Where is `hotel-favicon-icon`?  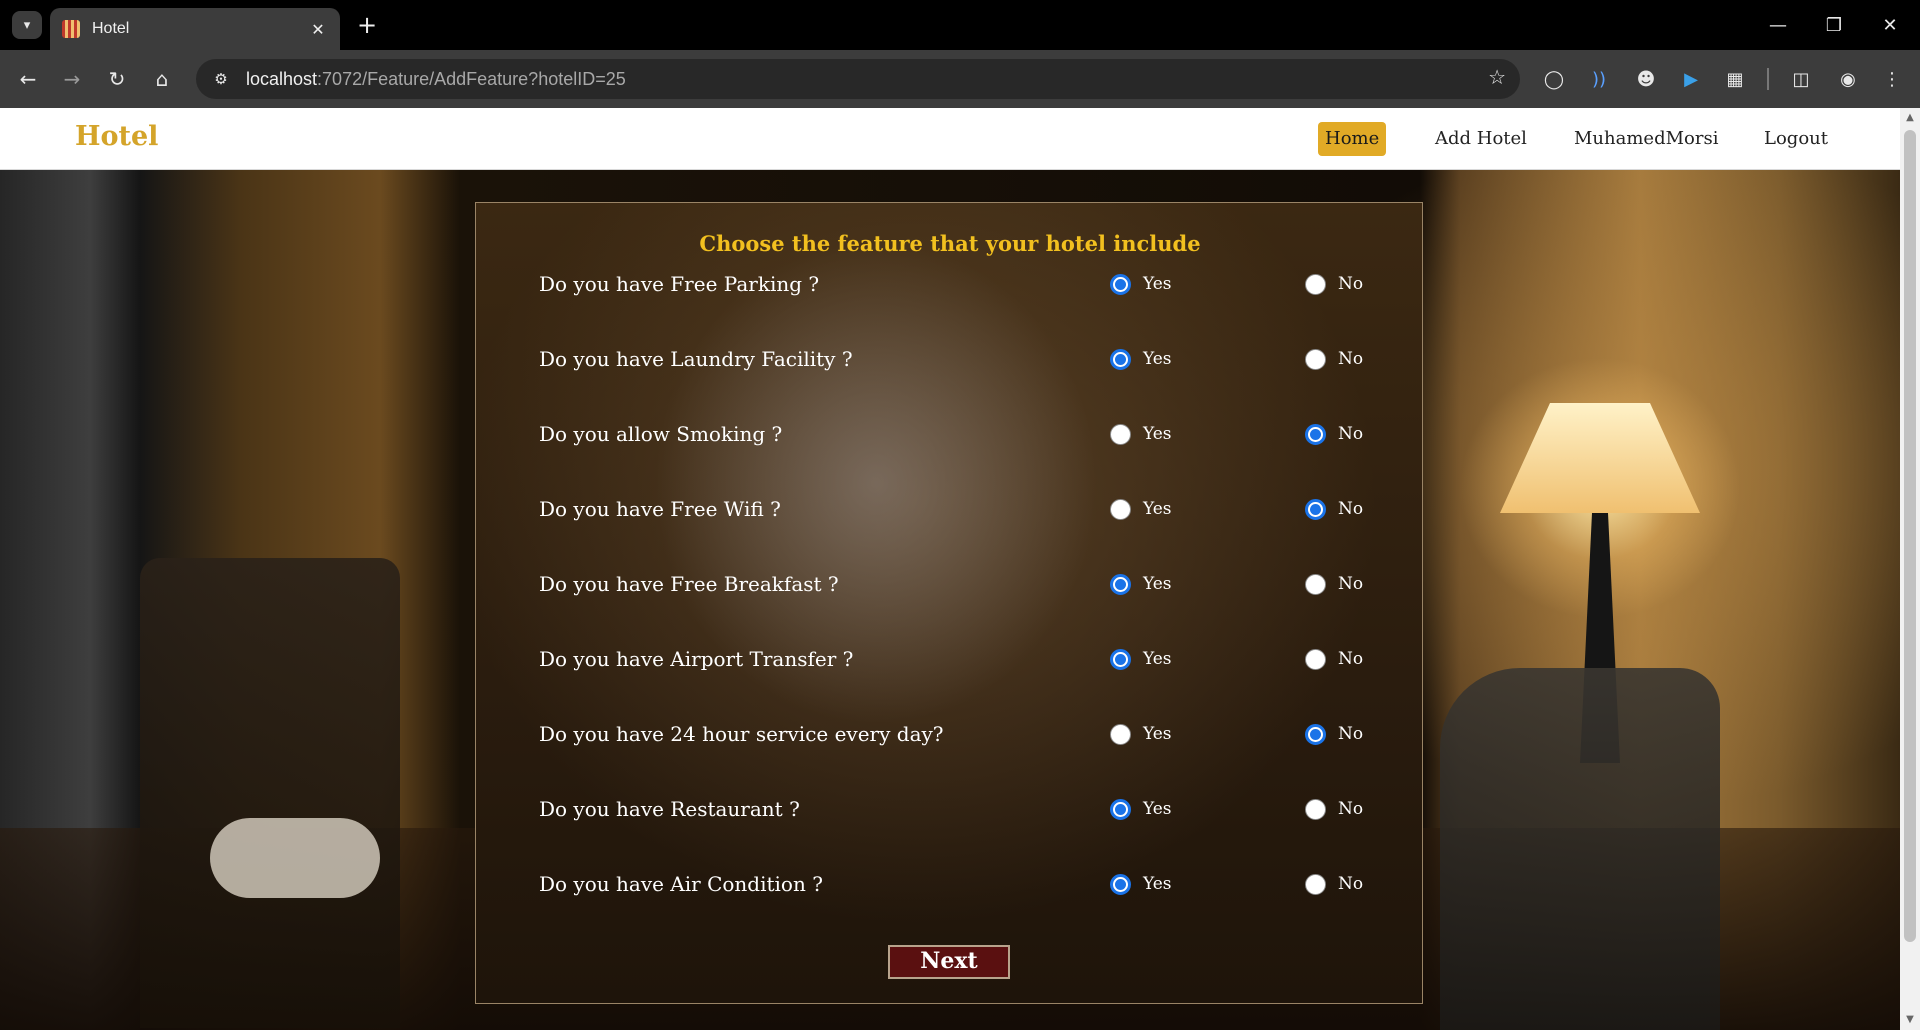
hotel-favicon-icon is located at coordinates (71, 29).